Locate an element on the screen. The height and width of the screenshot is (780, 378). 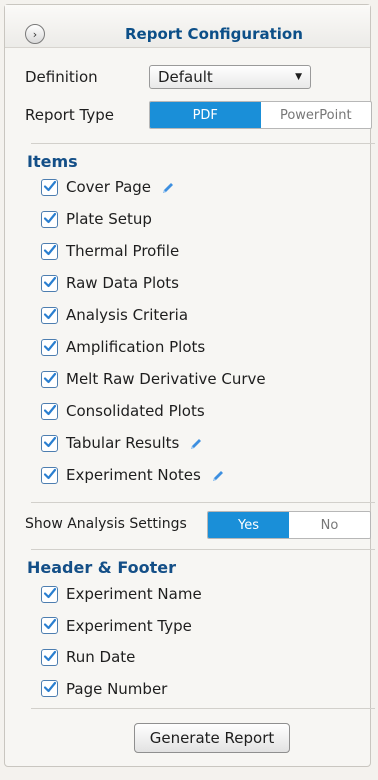
items-heading: Items is located at coordinates (52, 161).